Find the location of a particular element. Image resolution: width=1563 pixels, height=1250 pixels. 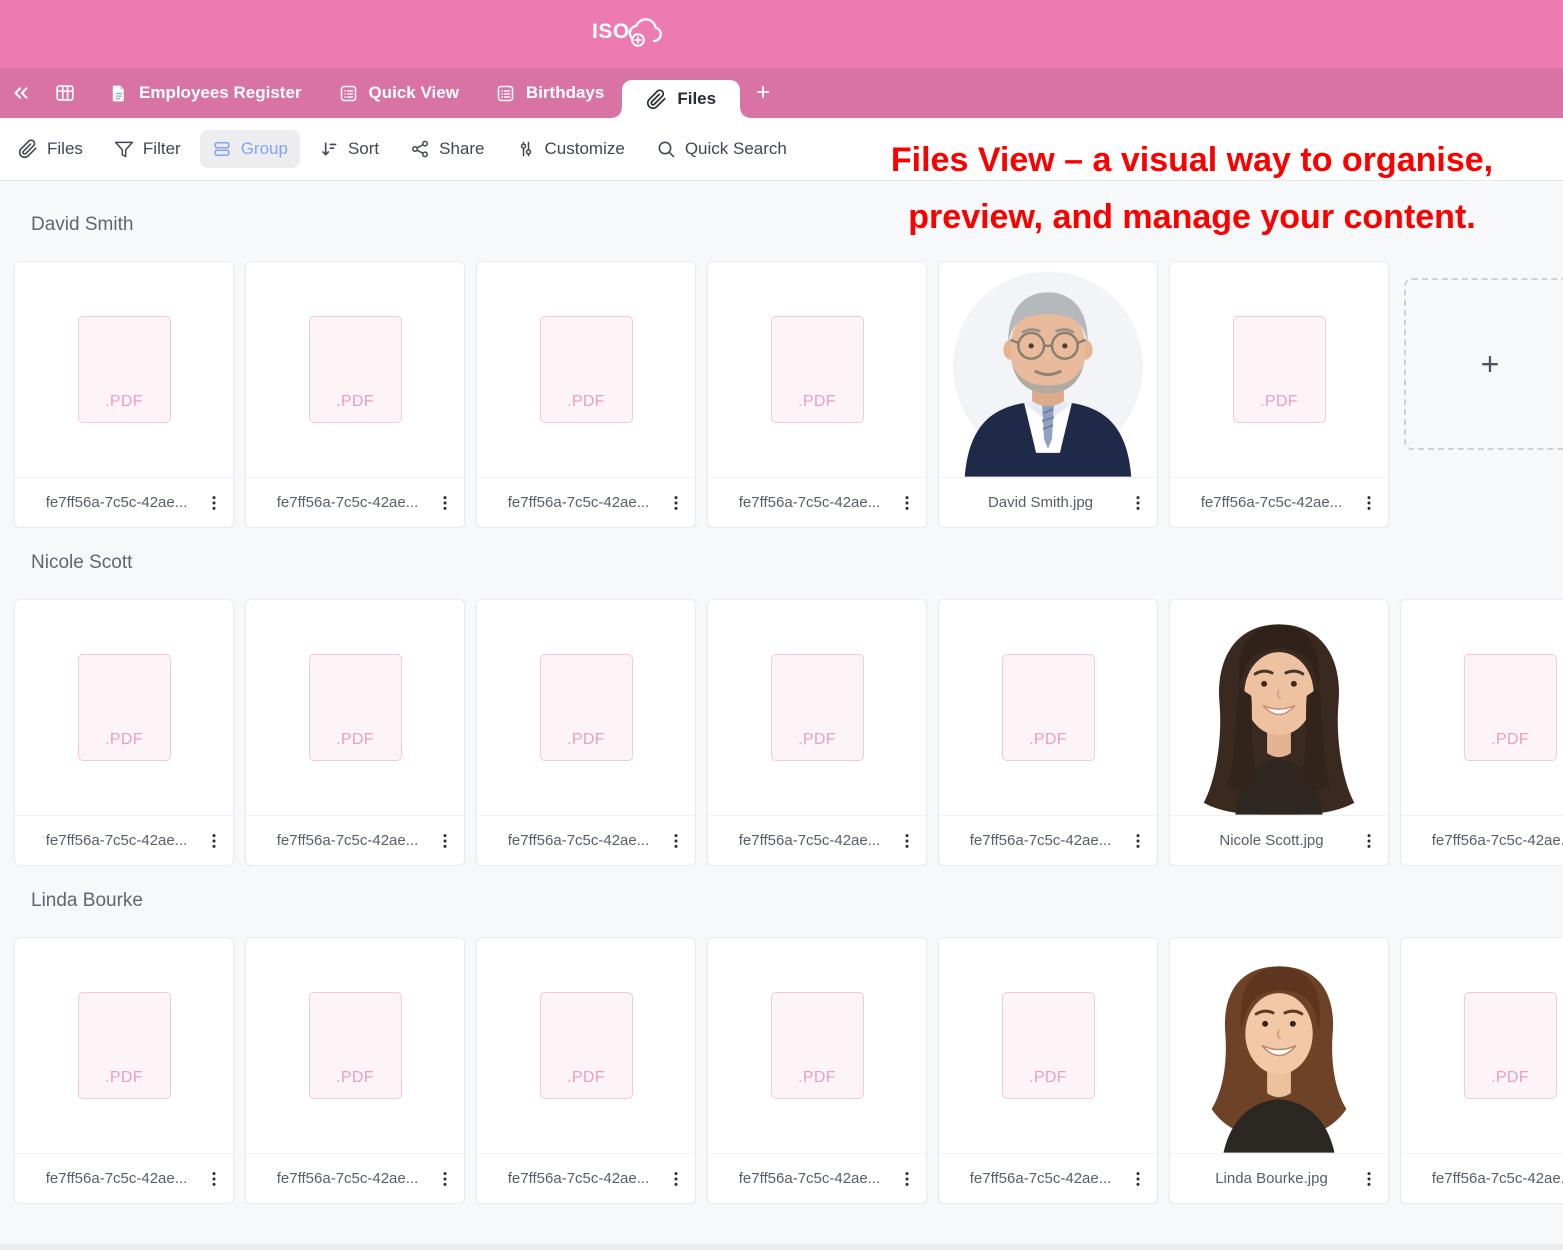

toolbar-item-label: Sort is located at coordinates (363, 148).